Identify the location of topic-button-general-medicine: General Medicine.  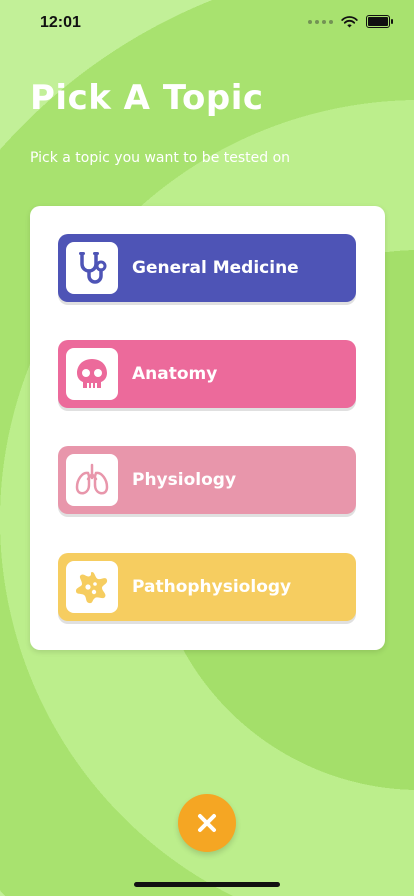
(207, 268).